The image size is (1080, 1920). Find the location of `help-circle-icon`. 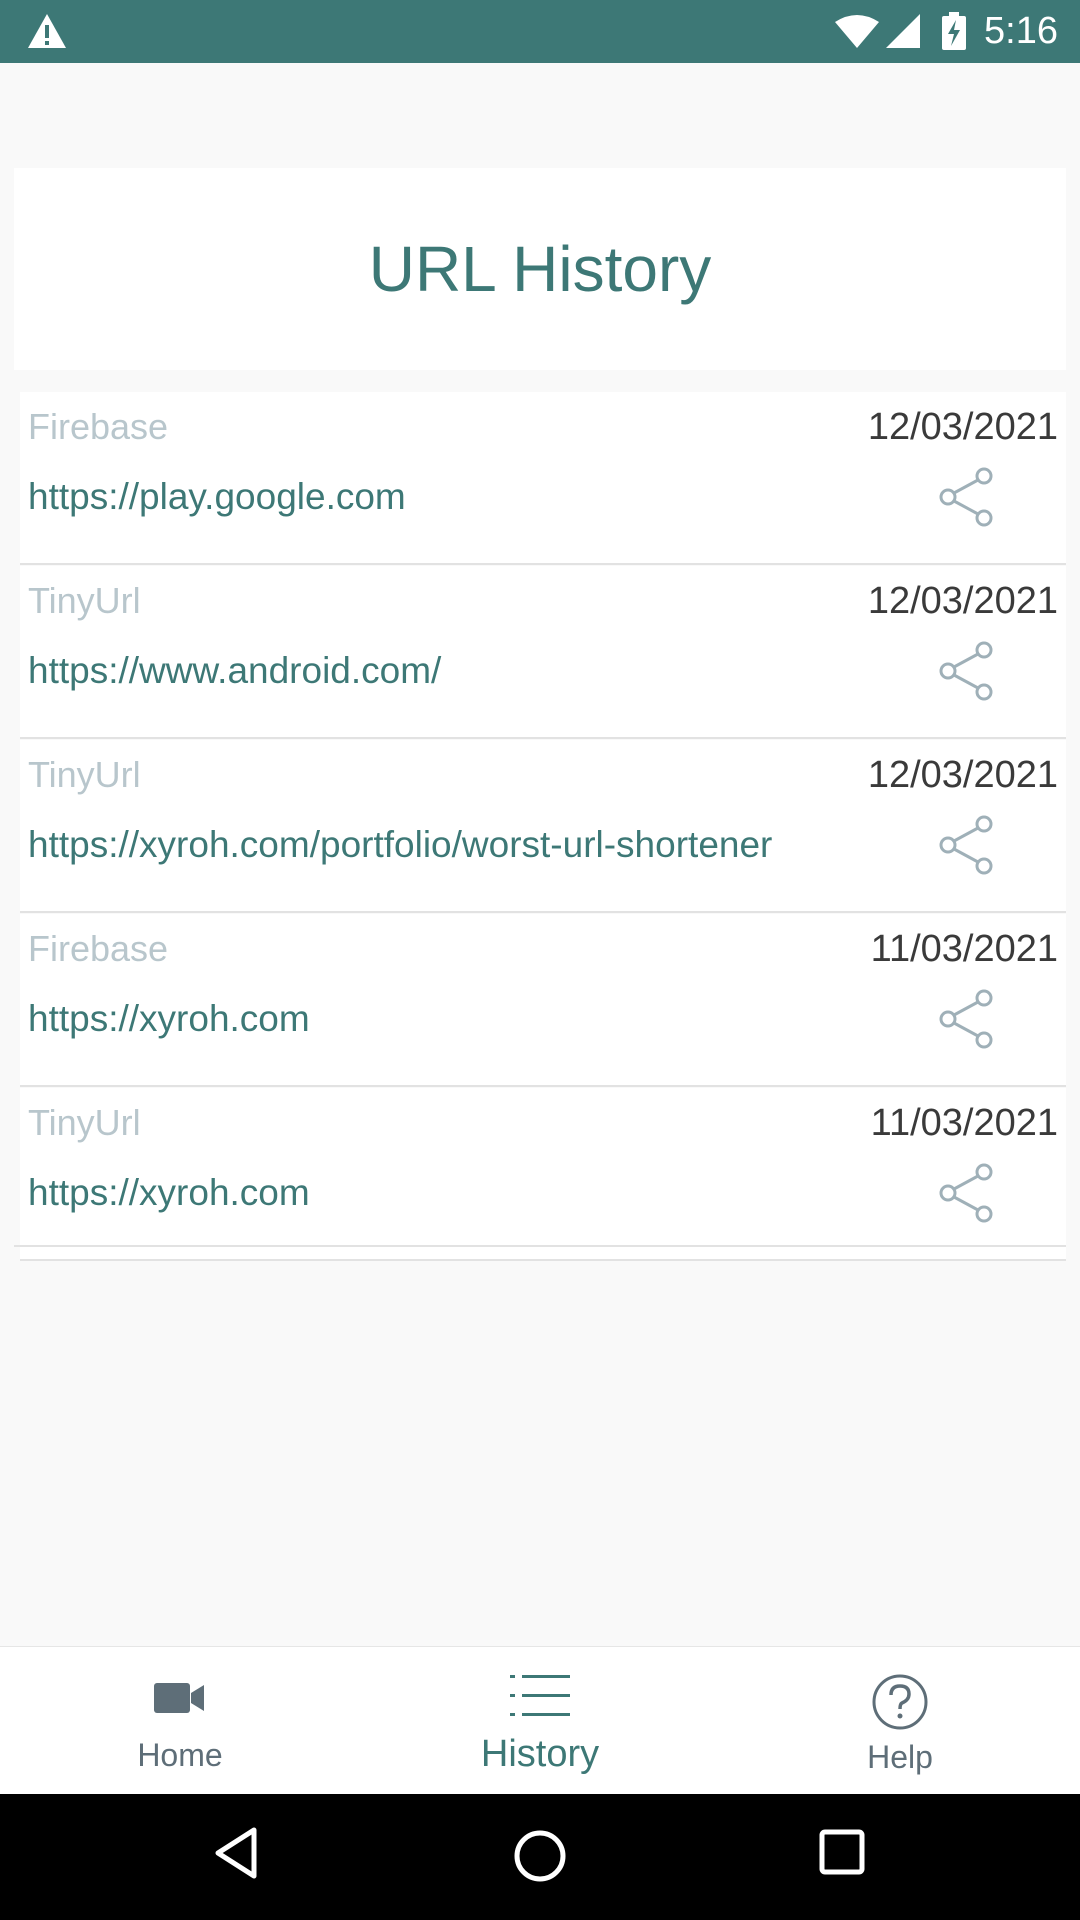

help-circle-icon is located at coordinates (900, 1702).